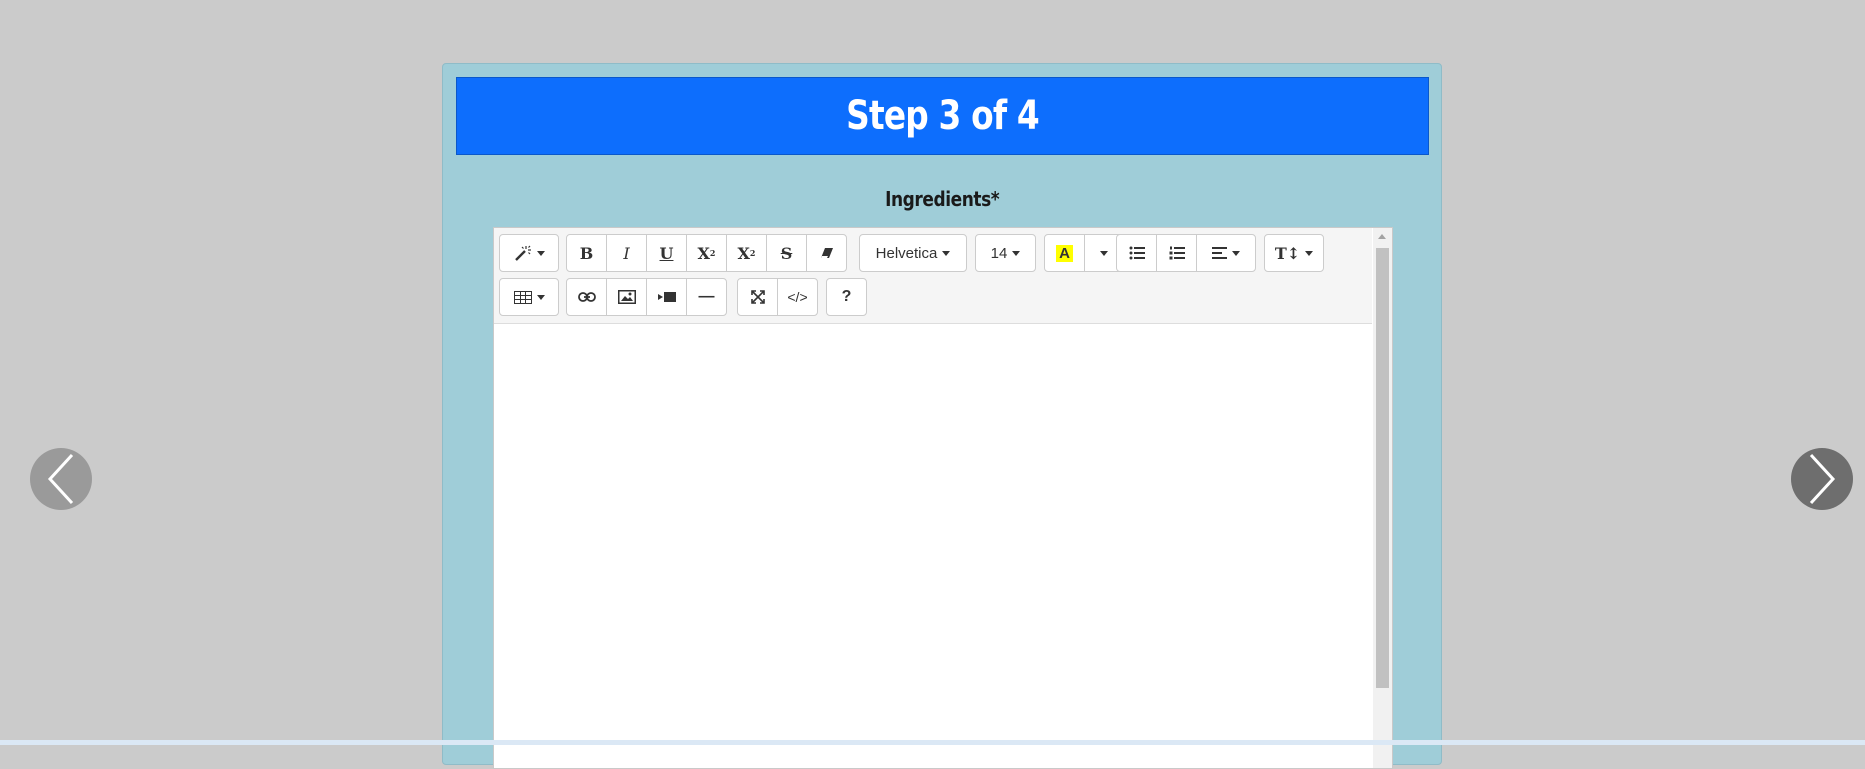 This screenshot has width=1865, height=769. I want to click on help-group: ?, so click(846, 297).